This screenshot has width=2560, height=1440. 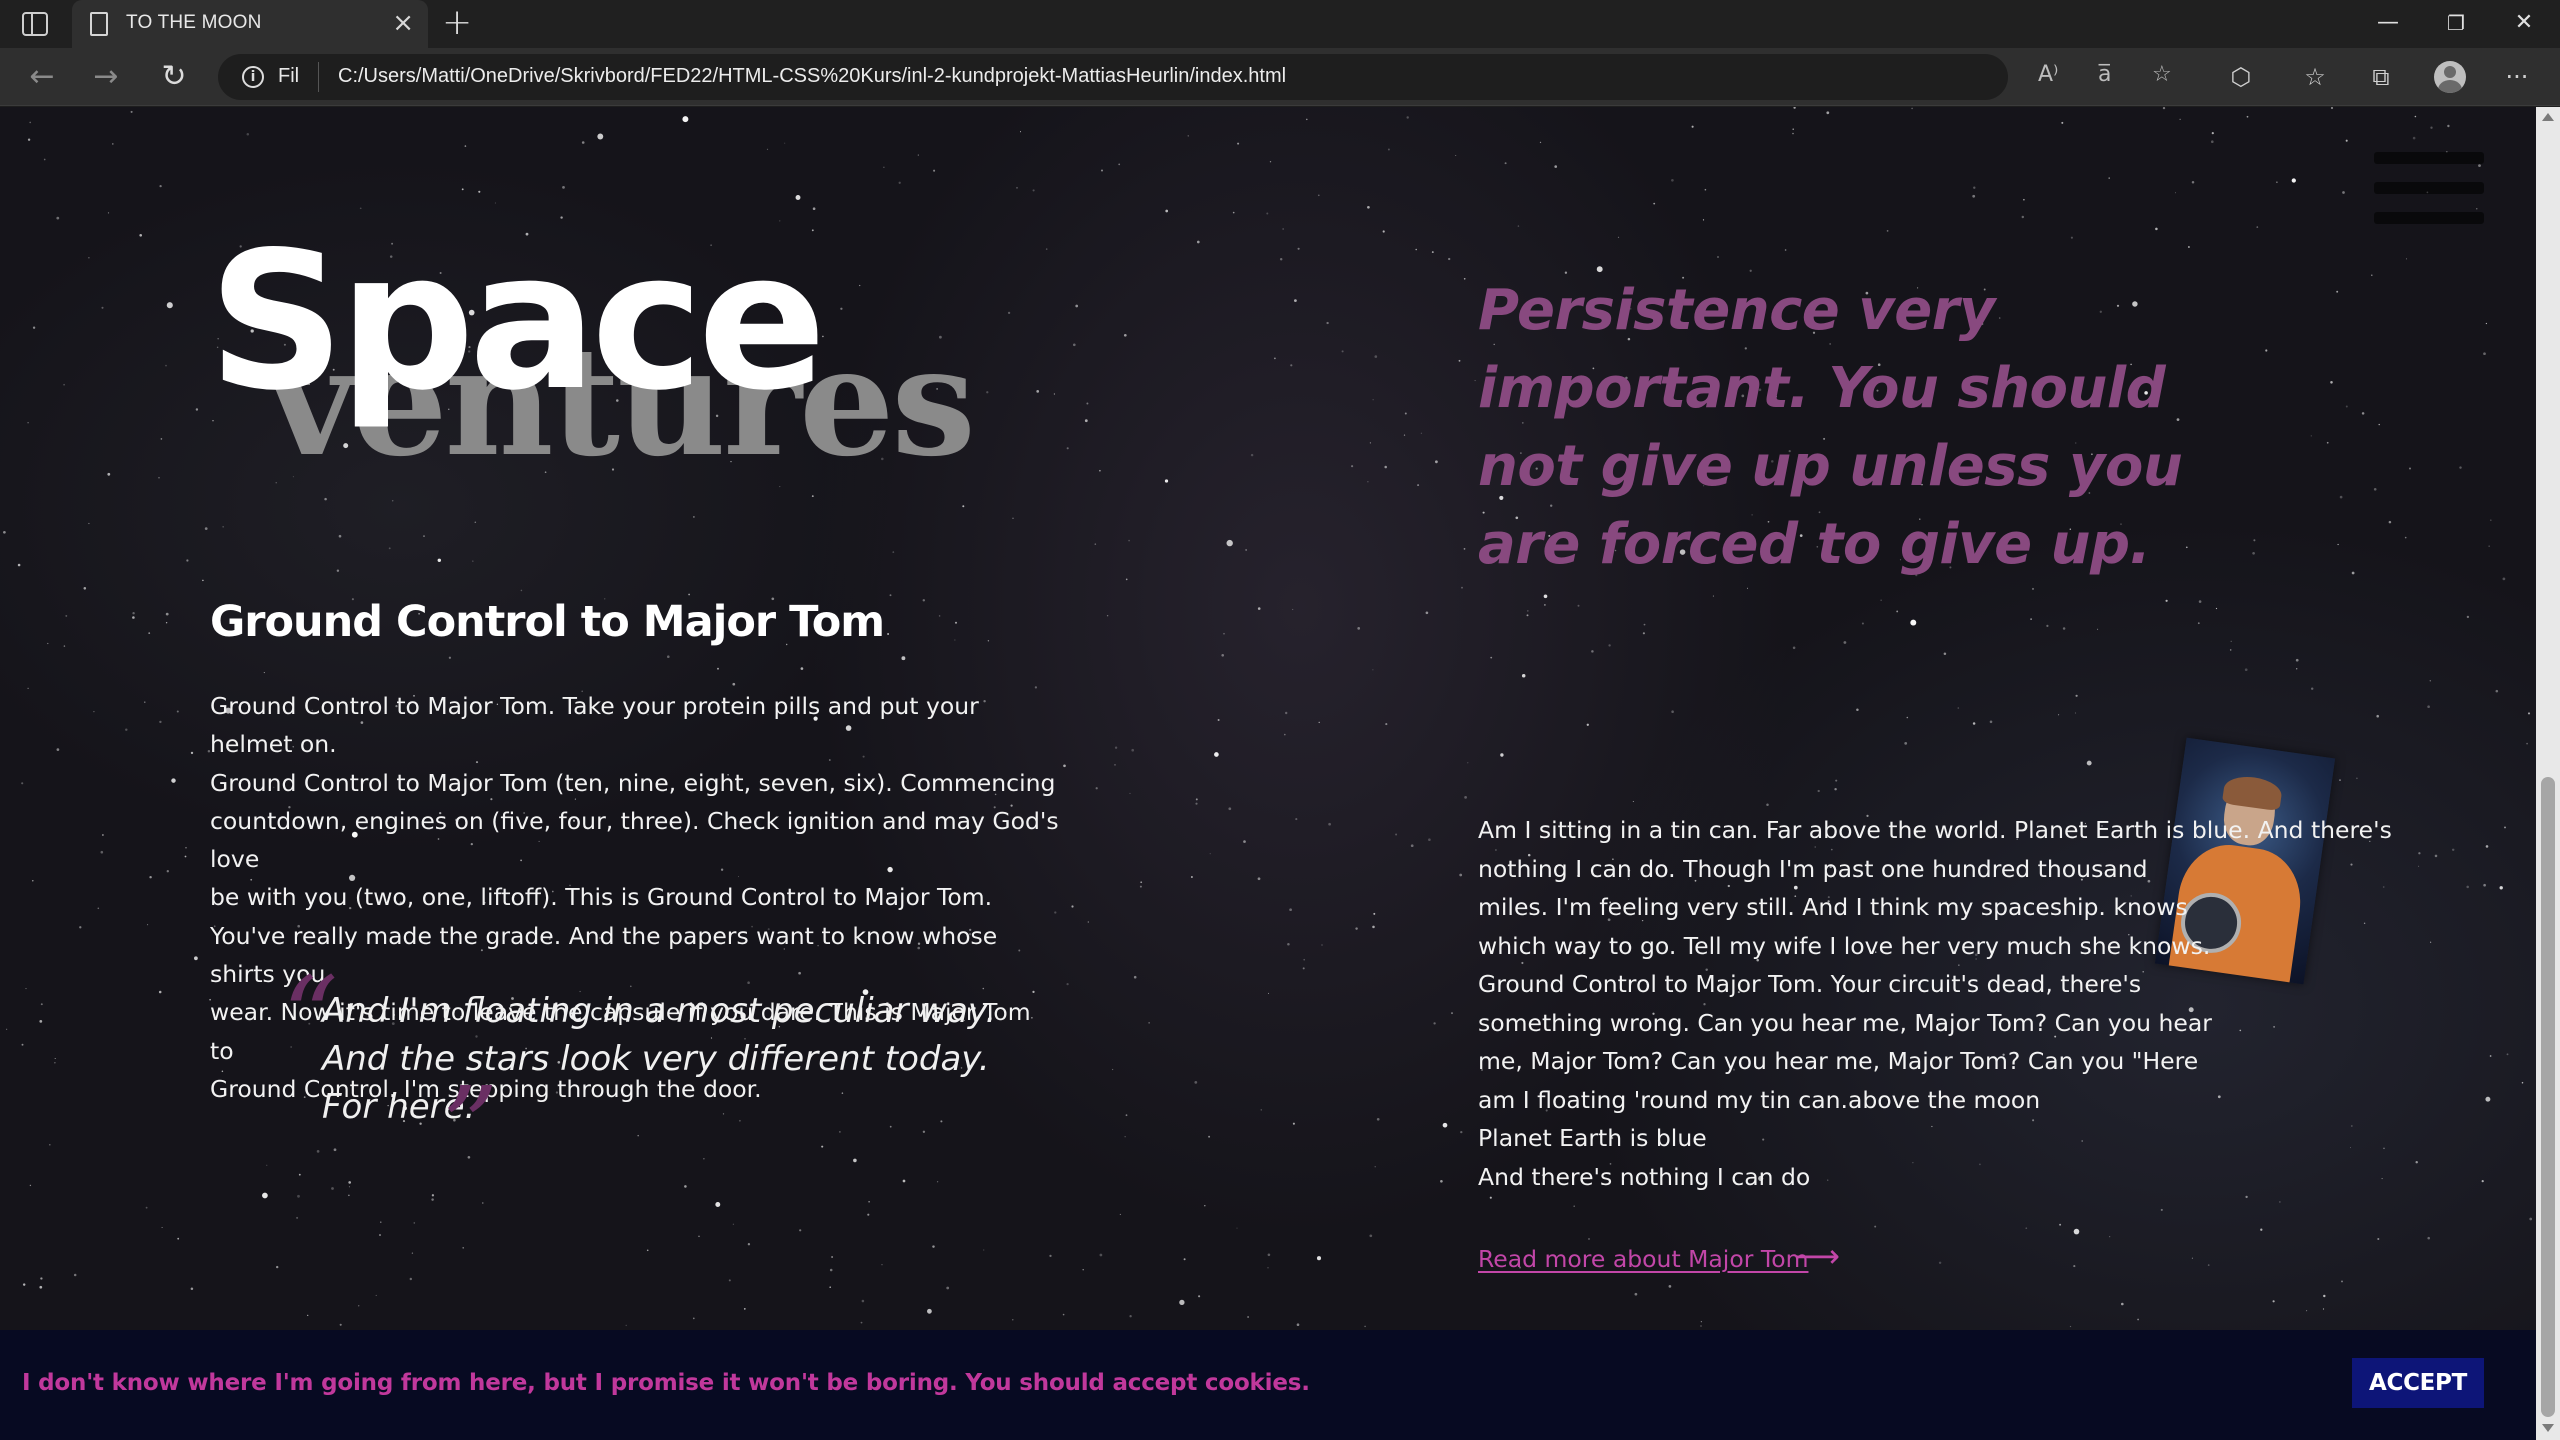 What do you see at coordinates (1817, 1256) in the screenshot?
I see `arrow-right-icon: ⟶` at bounding box center [1817, 1256].